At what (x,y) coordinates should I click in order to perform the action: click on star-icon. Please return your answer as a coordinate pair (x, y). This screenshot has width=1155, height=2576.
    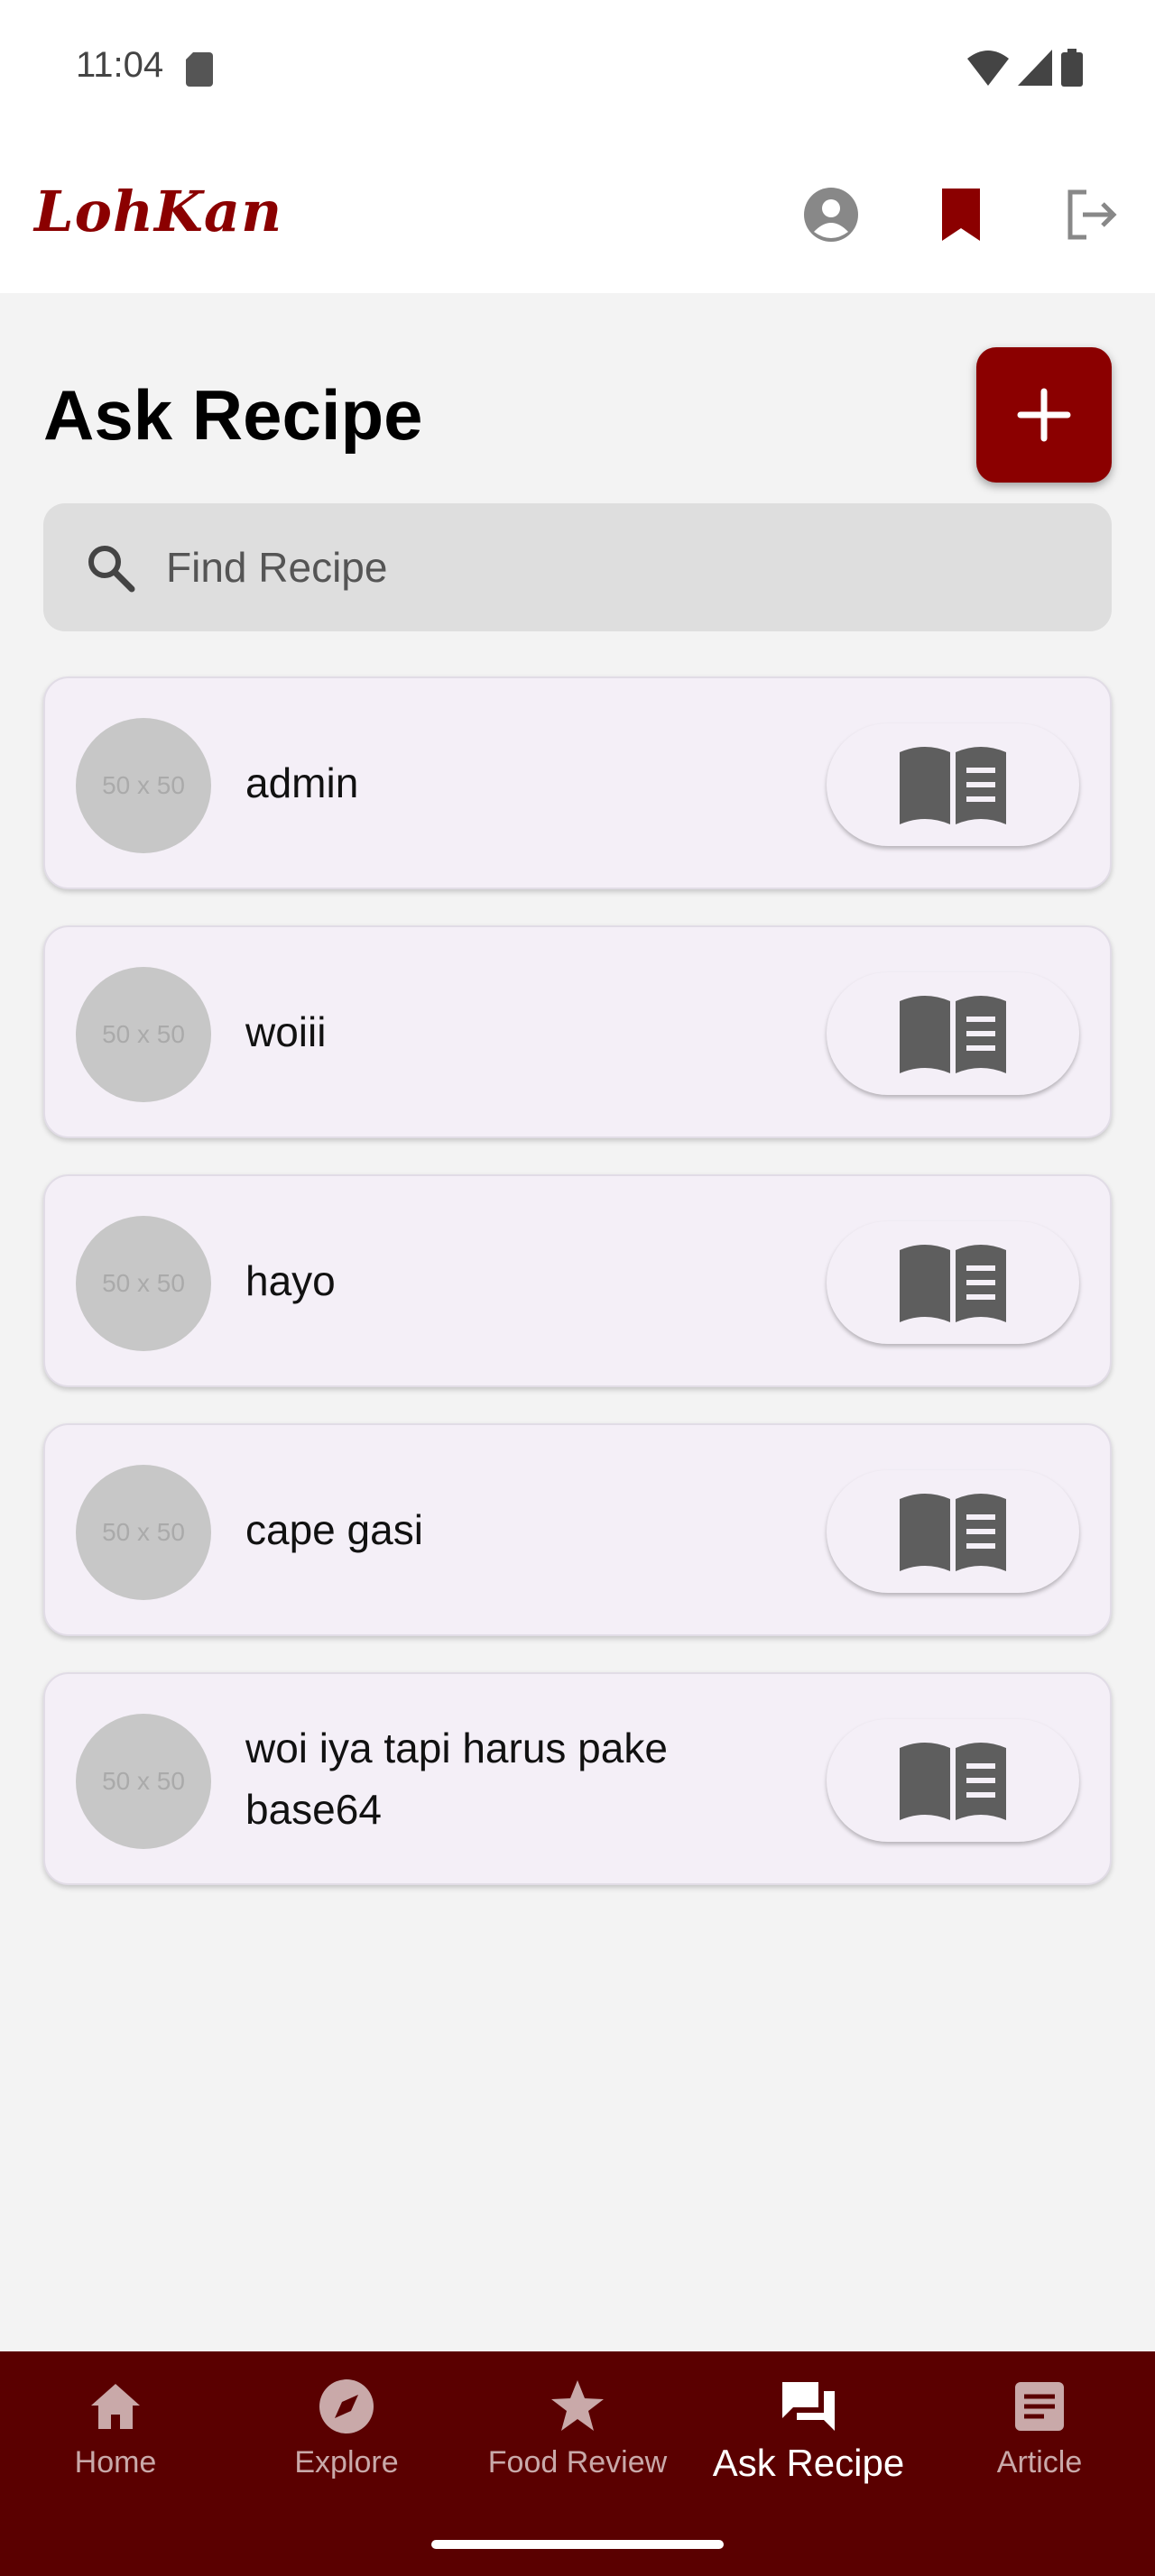
    Looking at the image, I should click on (577, 2405).